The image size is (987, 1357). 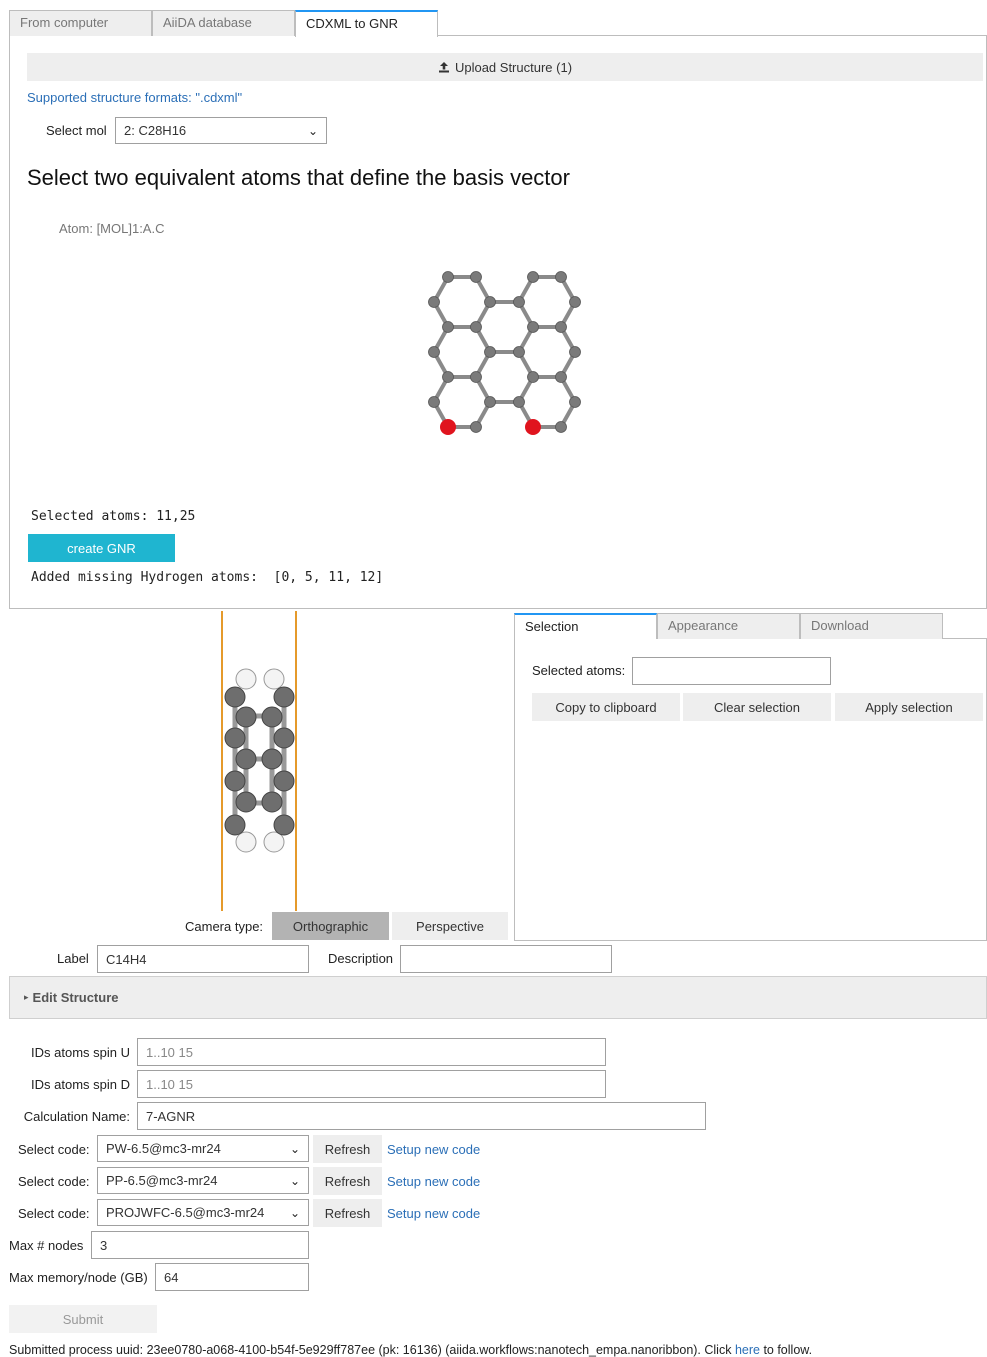 What do you see at coordinates (135, 97) in the screenshot?
I see `supported-formats-note: Supported structure formats: ".cdxml"` at bounding box center [135, 97].